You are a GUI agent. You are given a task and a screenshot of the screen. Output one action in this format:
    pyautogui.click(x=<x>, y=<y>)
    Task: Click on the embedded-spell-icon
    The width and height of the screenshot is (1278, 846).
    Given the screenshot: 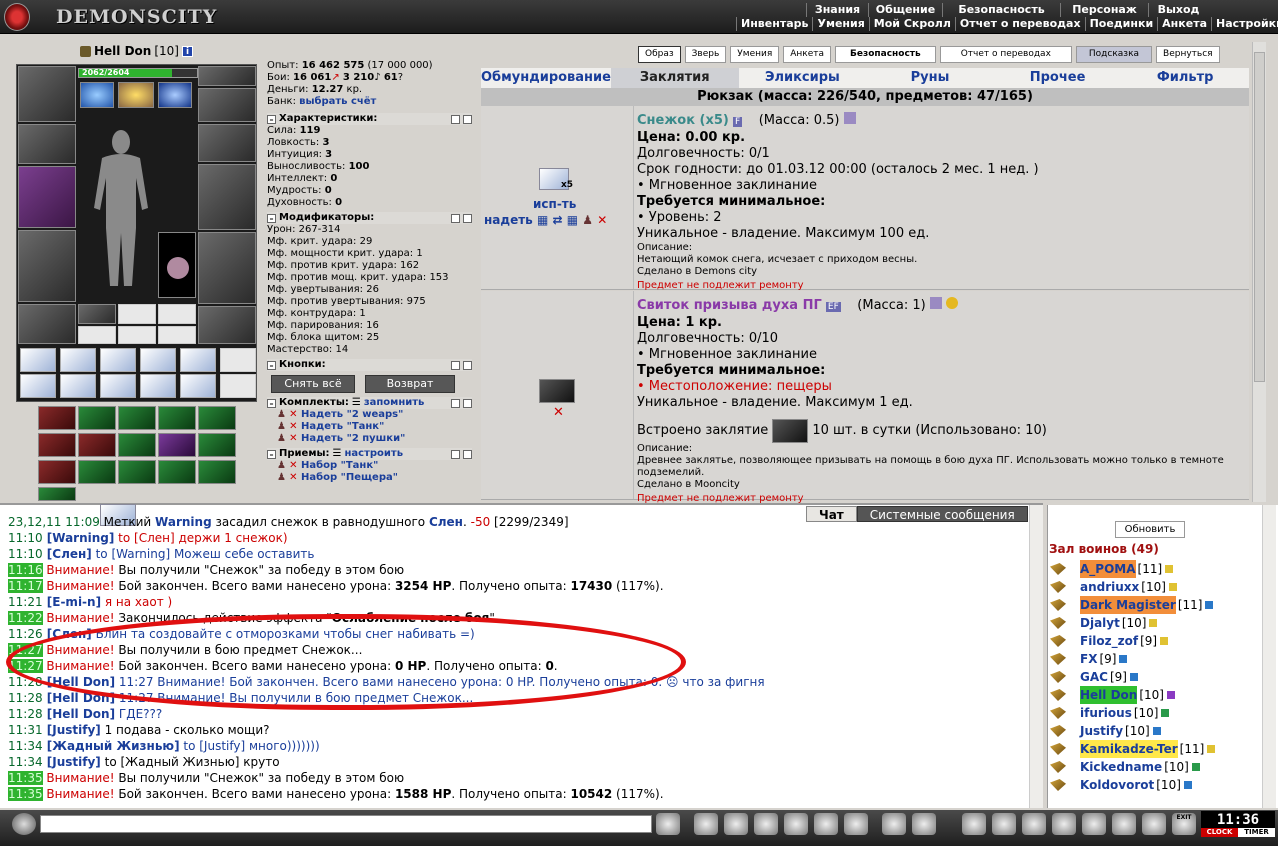 What is the action you would take?
    pyautogui.click(x=790, y=431)
    